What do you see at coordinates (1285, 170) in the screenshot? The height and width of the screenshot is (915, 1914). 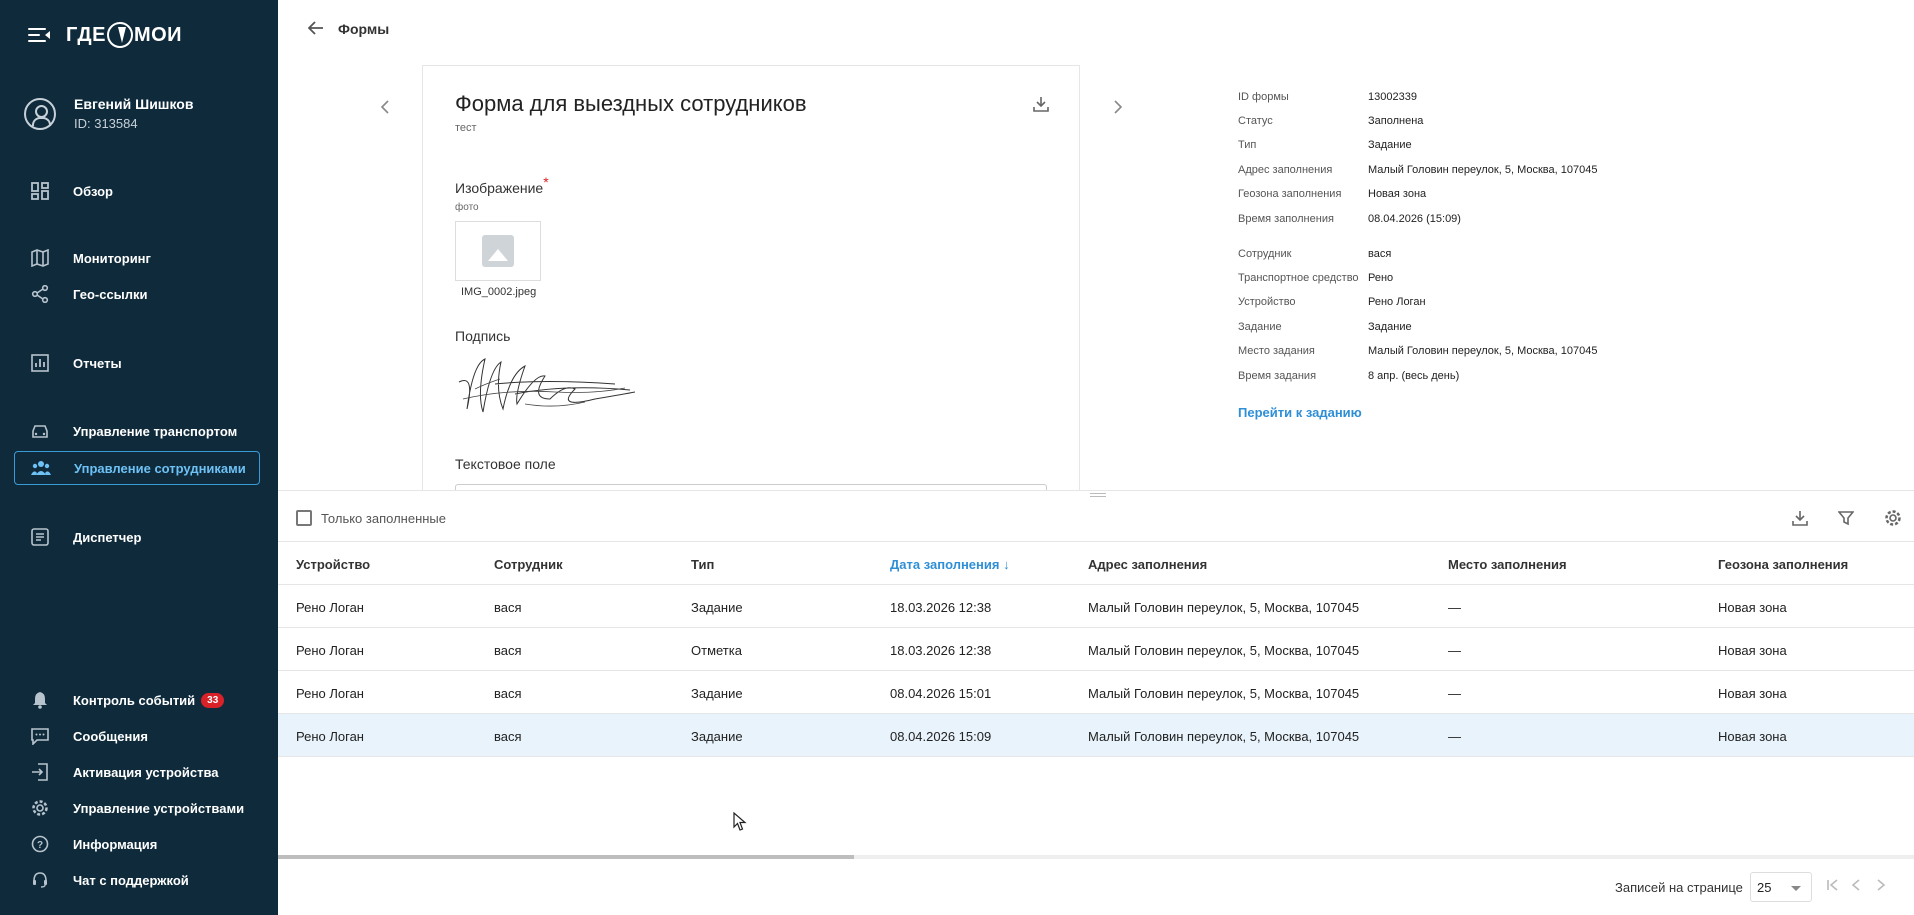 I see `detail-key: Адрес заполнения` at bounding box center [1285, 170].